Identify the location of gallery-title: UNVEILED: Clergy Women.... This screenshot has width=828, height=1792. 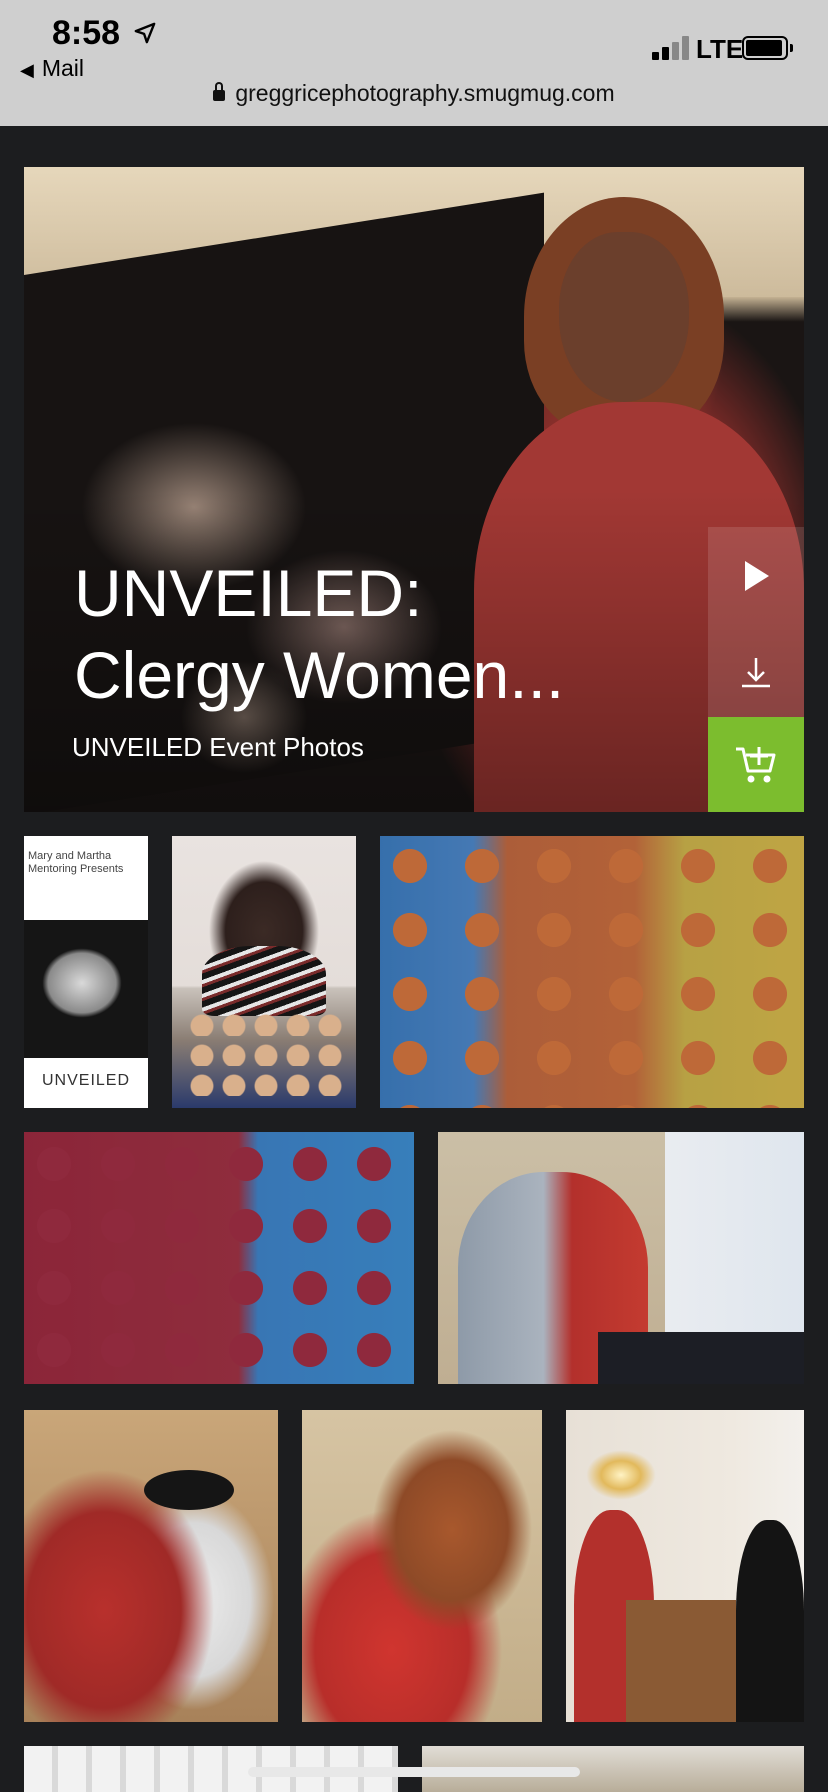
(319, 634).